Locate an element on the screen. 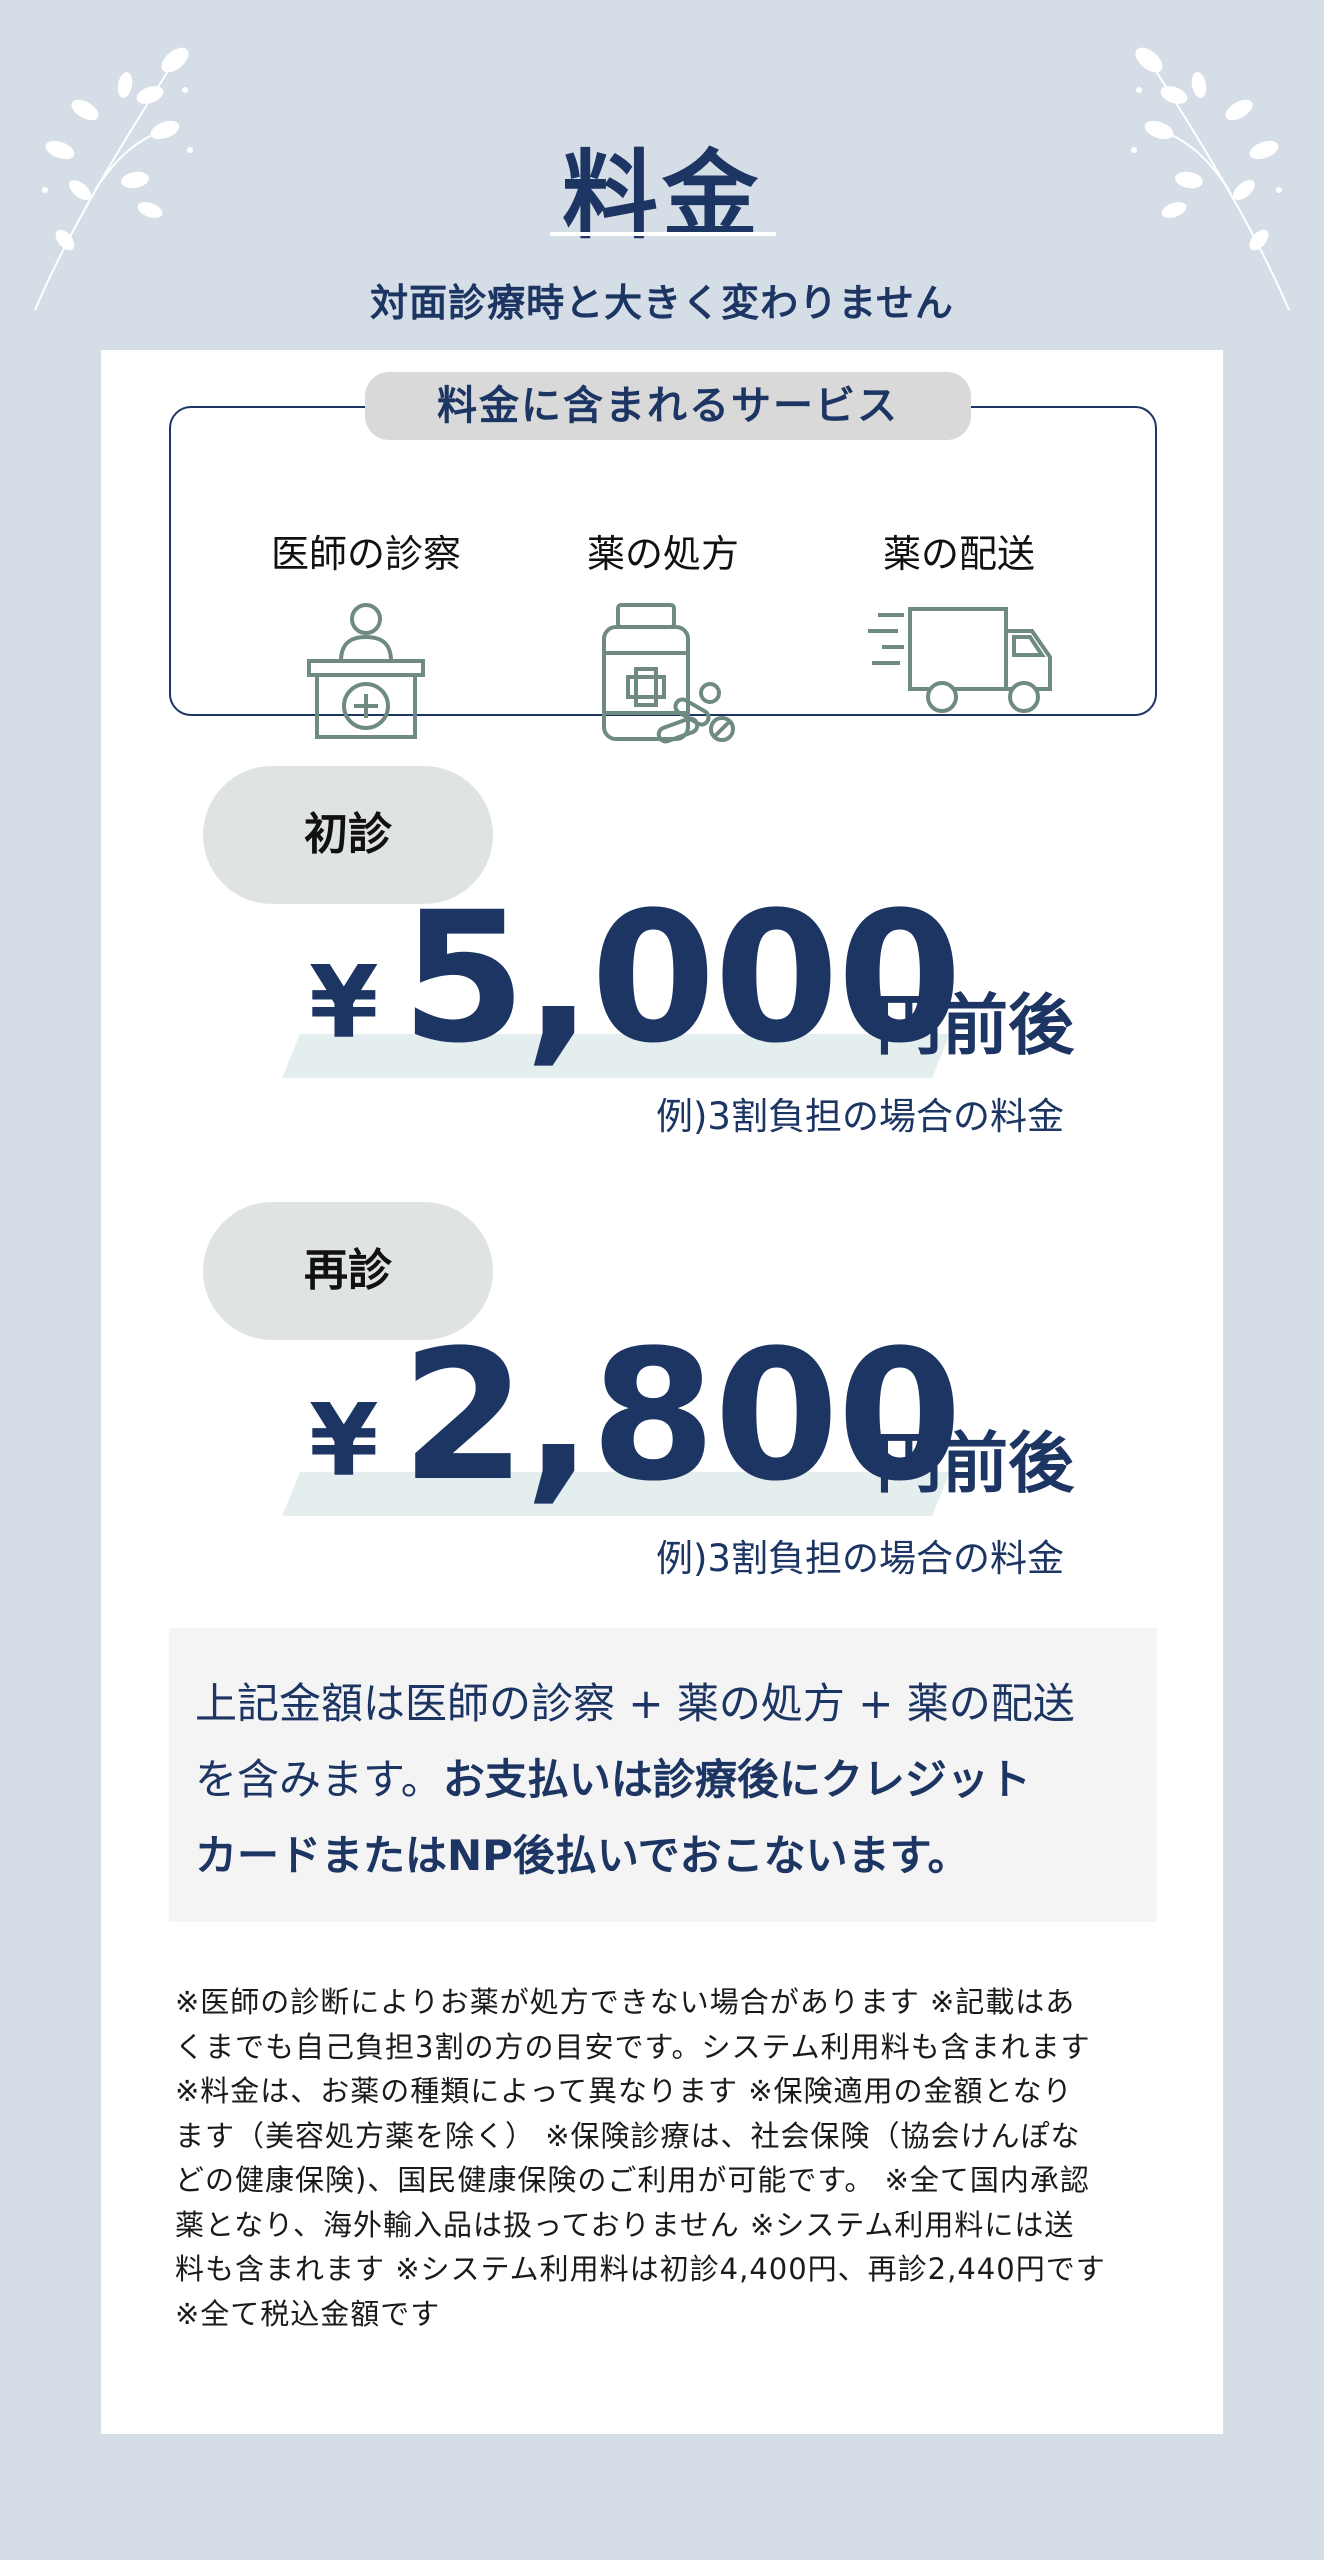 The height and width of the screenshot is (2560, 1324). doctor-desk-icon is located at coordinates (366, 671).